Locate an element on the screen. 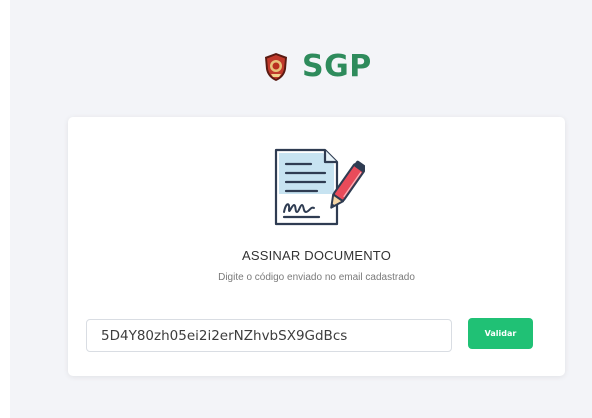 The height and width of the screenshot is (418, 592). brand-header: SGP is located at coordinates (317, 67).